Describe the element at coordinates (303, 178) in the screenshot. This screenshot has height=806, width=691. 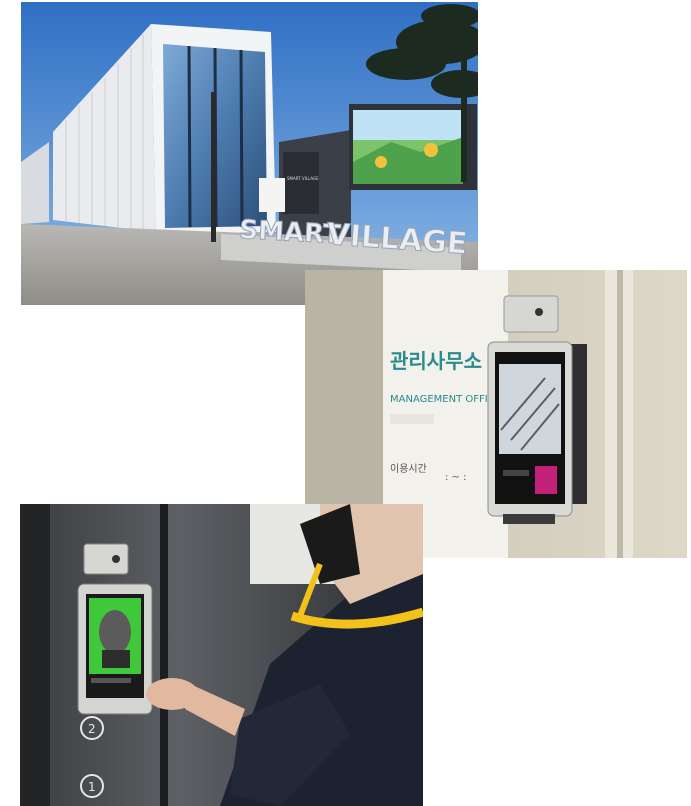
I see `info-board-text: SMART VILLAGE` at that location.